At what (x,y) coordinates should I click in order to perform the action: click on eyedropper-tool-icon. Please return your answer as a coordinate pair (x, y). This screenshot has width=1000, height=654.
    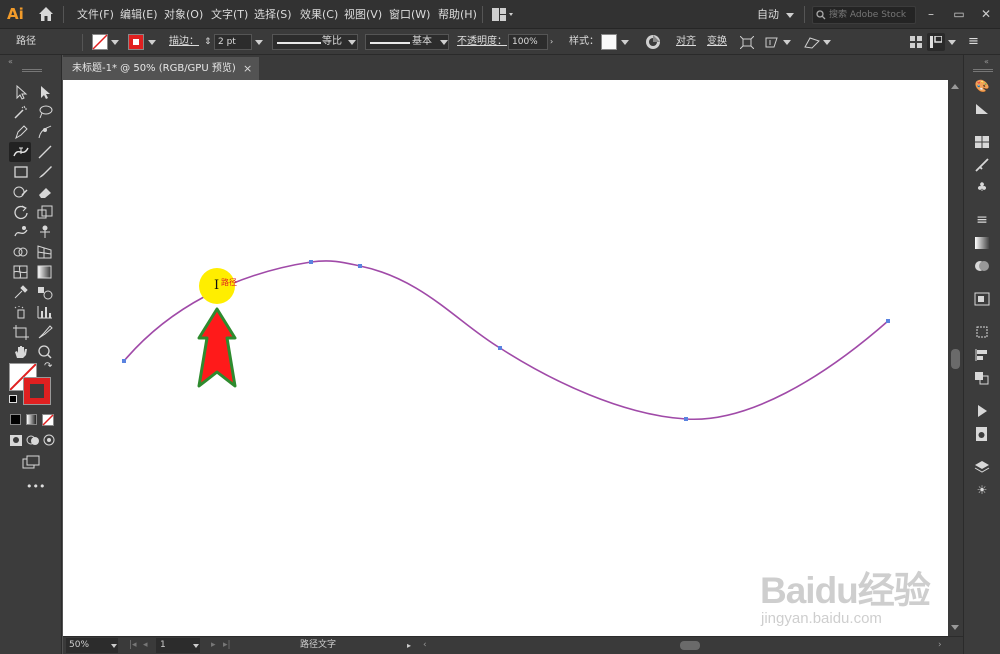
    Looking at the image, I should click on (21, 292).